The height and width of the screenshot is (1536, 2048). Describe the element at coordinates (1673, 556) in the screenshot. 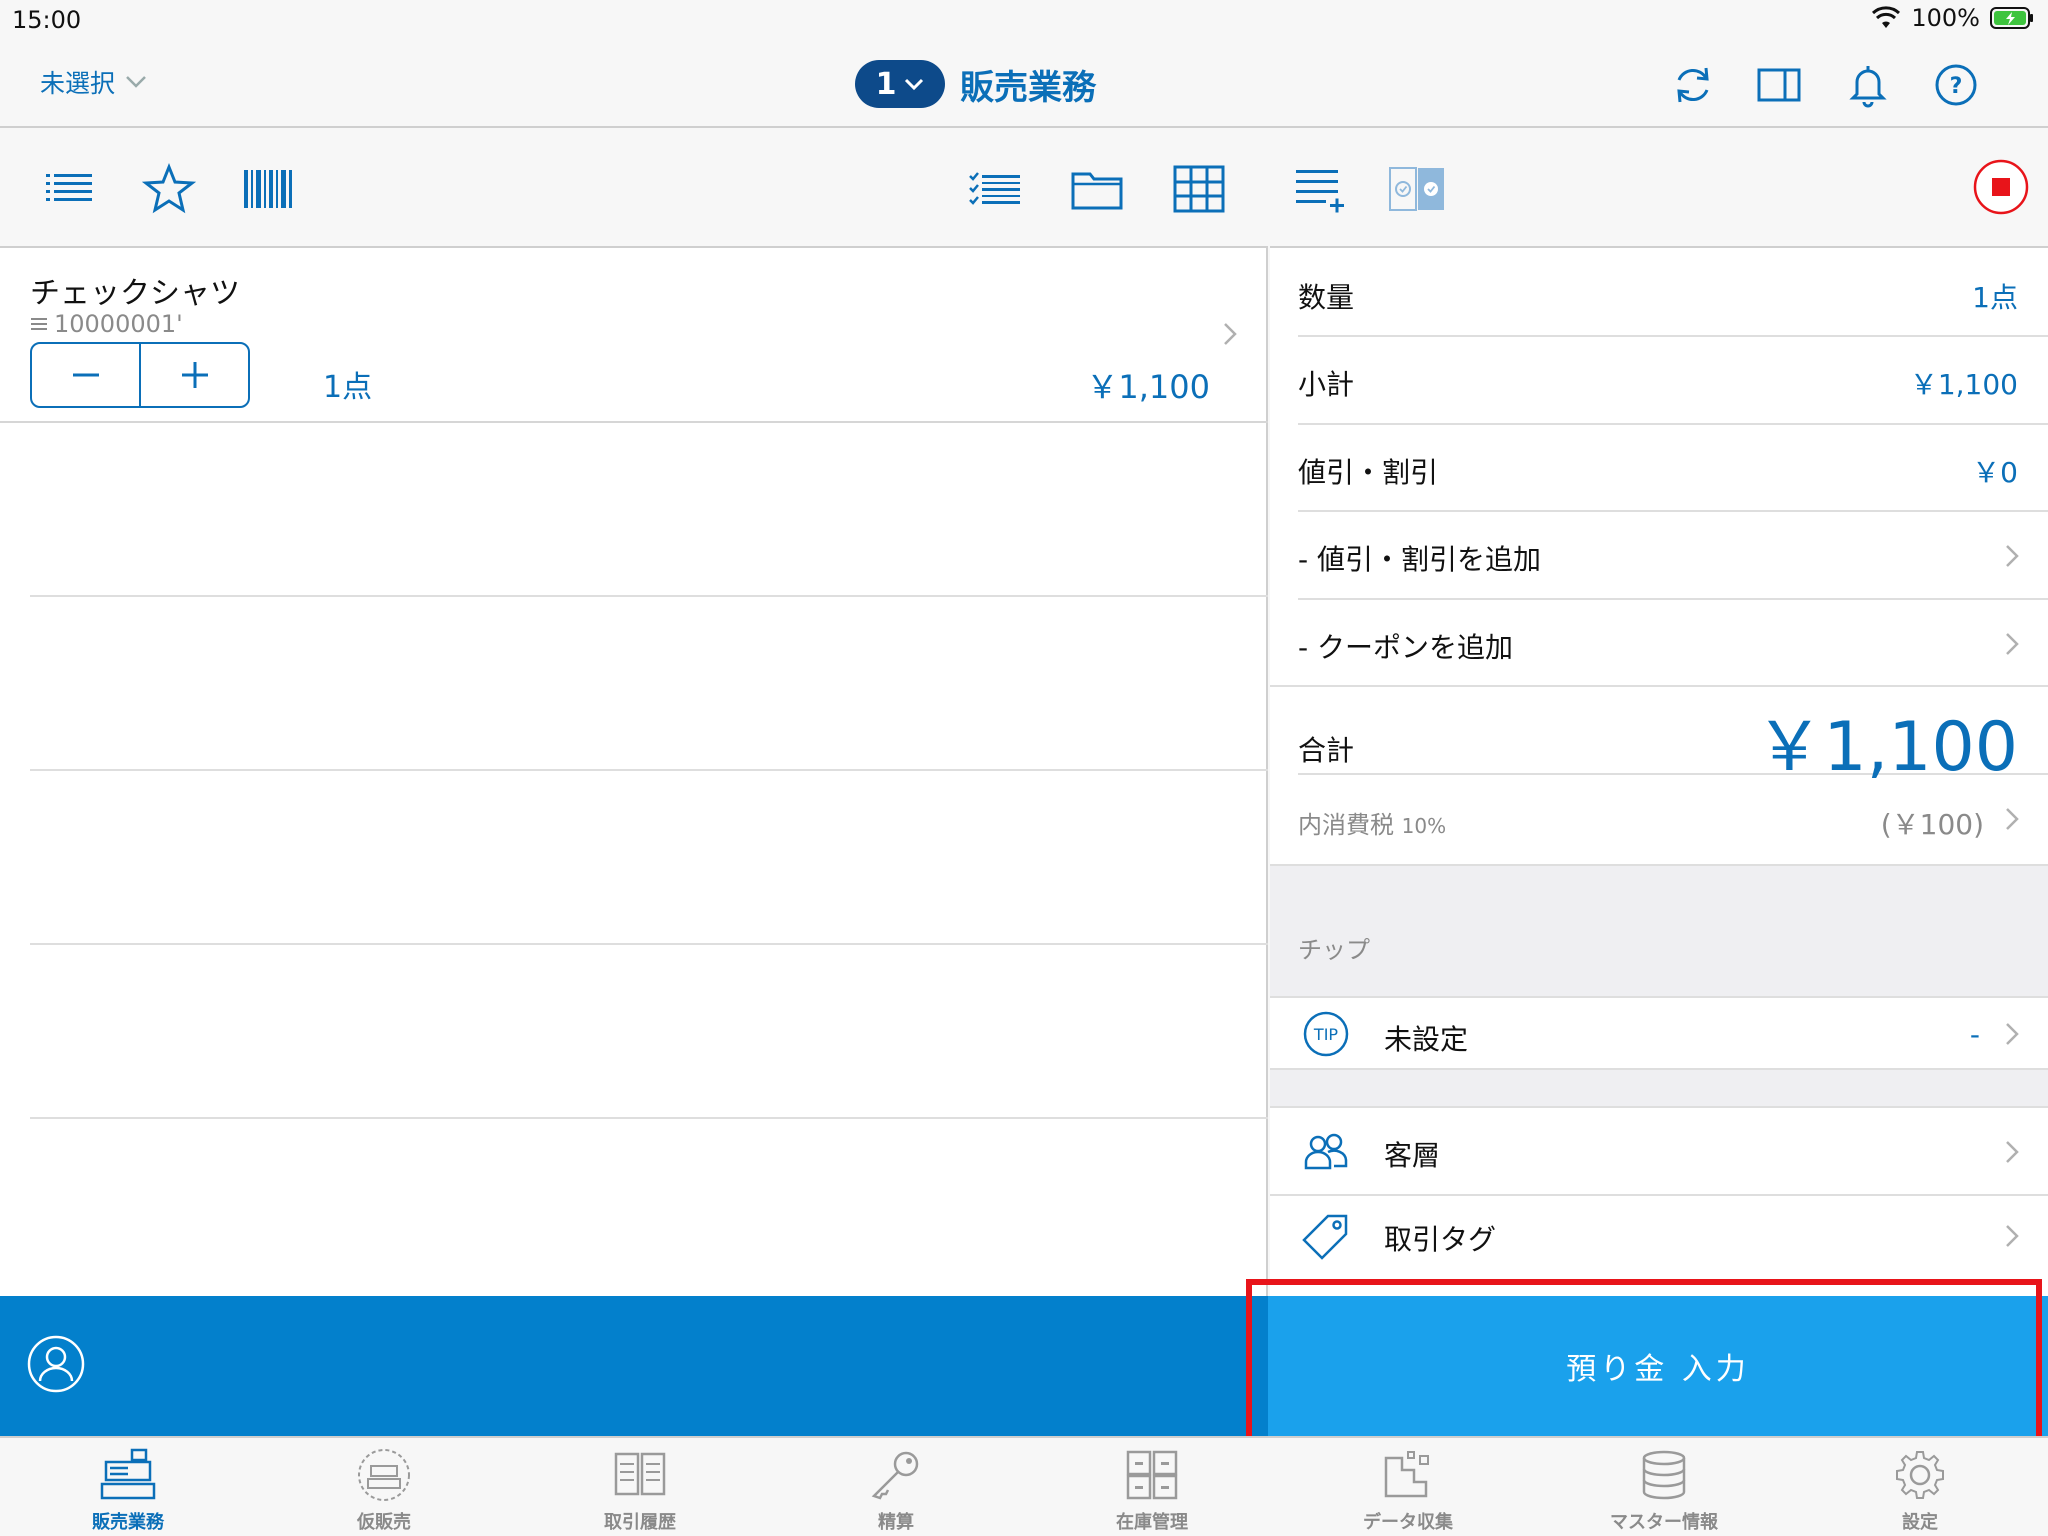

I see `add-discount-row: - 値引・割引を追加` at that location.